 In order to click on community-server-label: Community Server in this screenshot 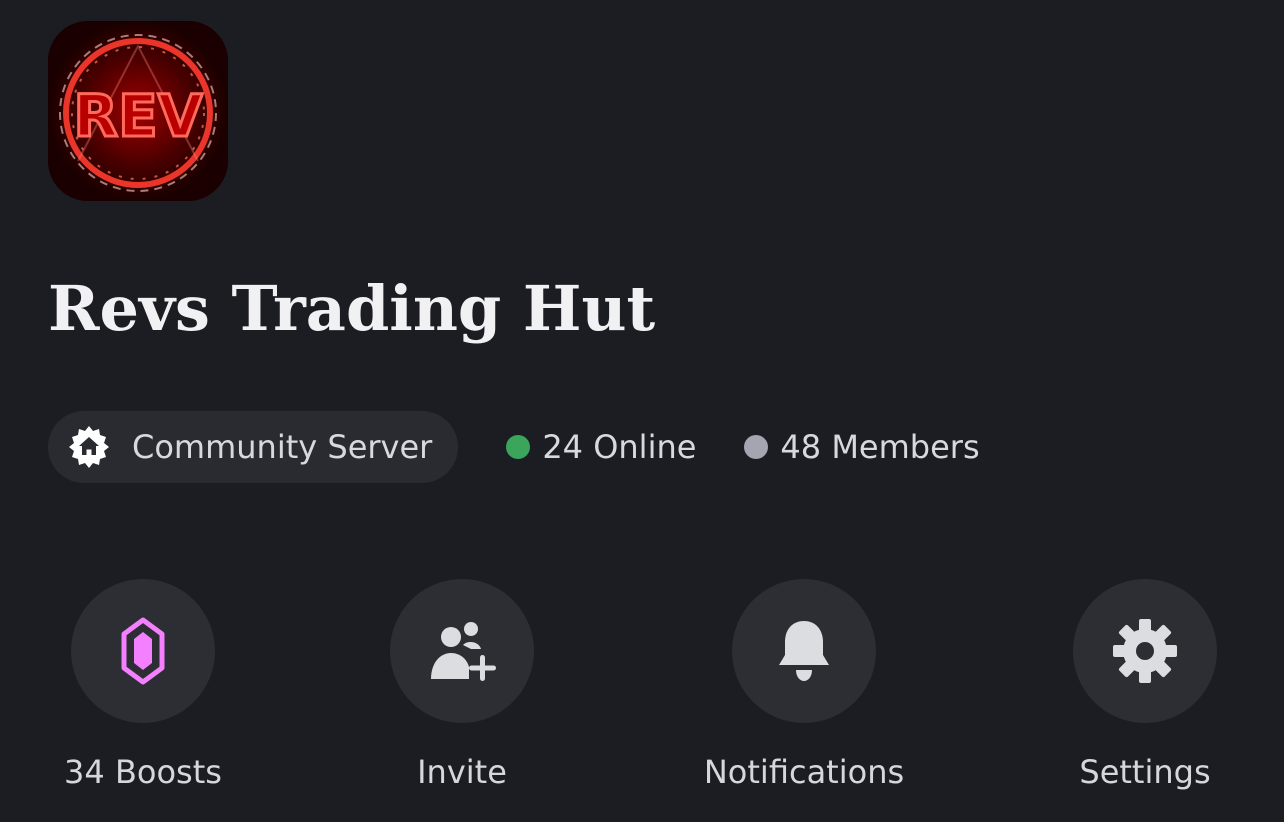, I will do `click(282, 447)`.